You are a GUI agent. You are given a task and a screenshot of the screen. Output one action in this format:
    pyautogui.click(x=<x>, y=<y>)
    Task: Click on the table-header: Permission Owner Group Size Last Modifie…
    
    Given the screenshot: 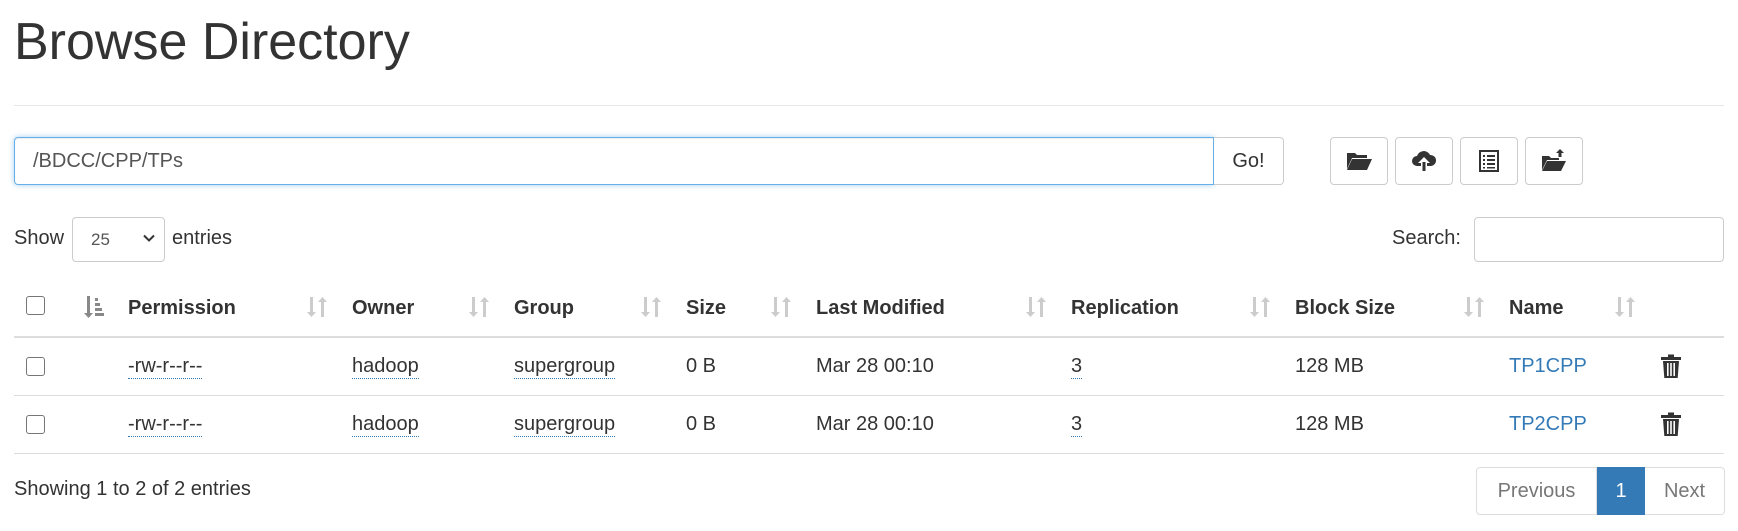 What is the action you would take?
    pyautogui.click(x=869, y=309)
    